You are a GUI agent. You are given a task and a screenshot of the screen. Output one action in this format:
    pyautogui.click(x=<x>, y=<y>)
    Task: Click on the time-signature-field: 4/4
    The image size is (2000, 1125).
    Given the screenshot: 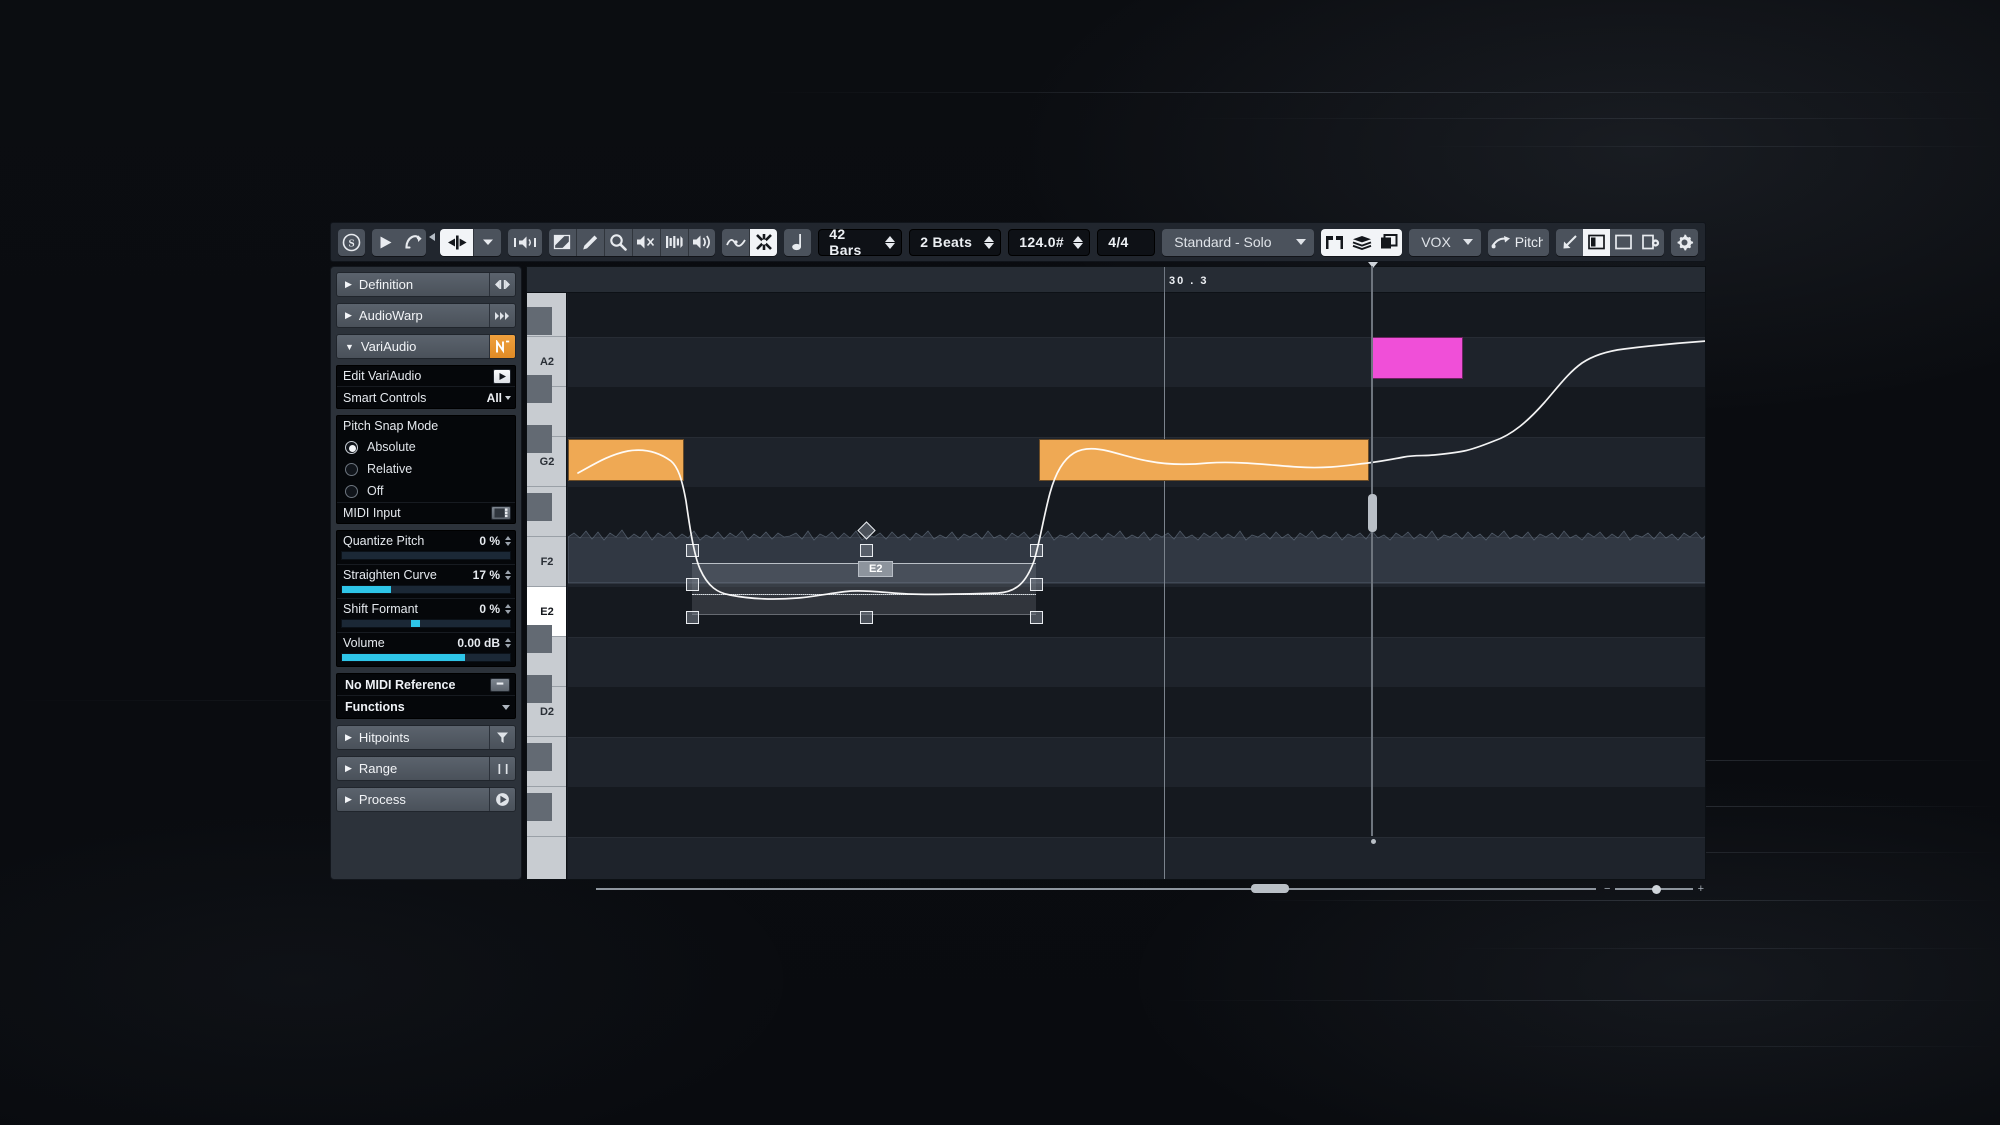 What is the action you would take?
    pyautogui.click(x=1126, y=242)
    